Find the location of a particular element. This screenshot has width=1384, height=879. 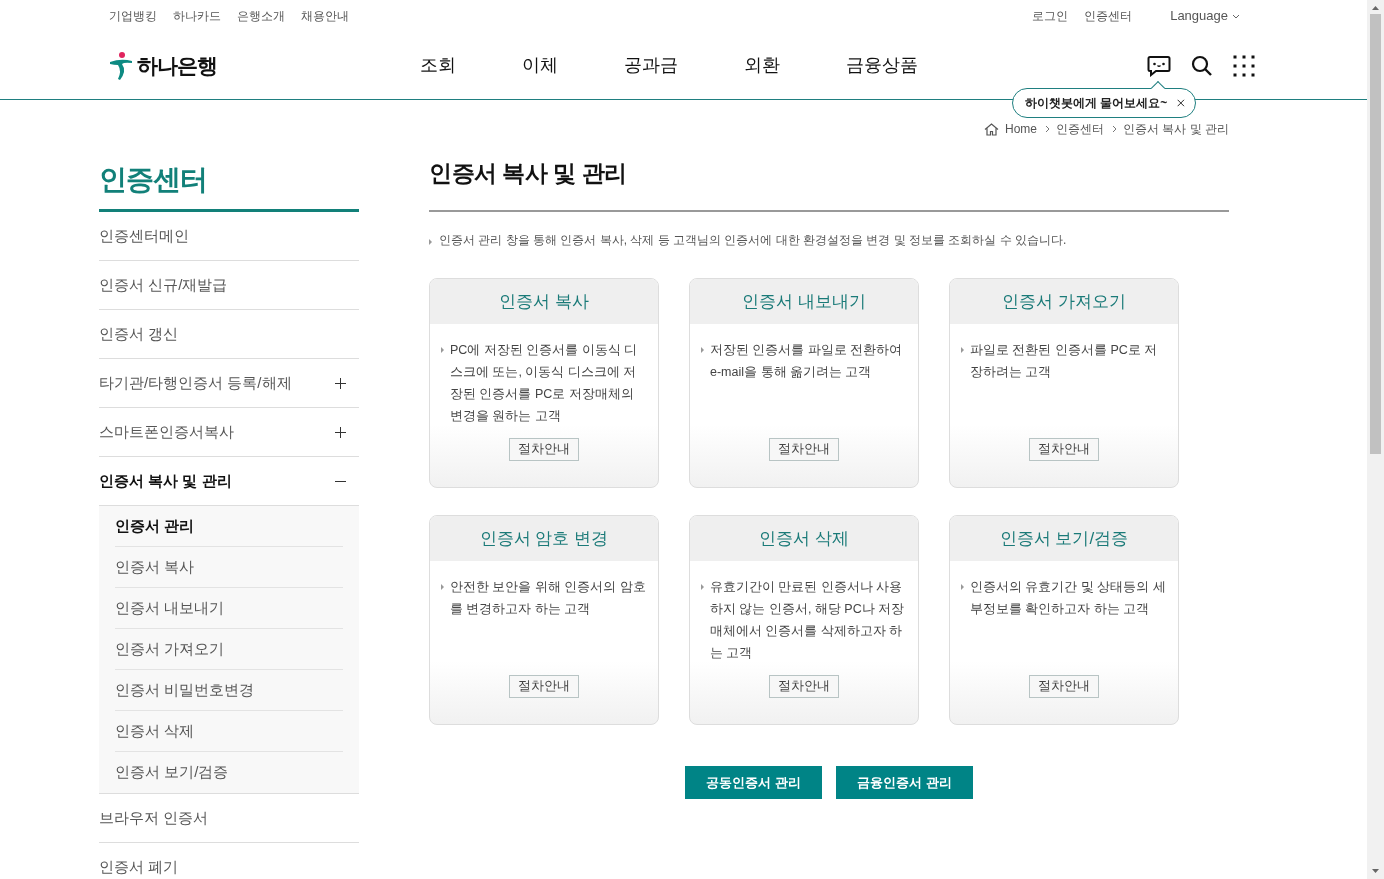

language-button: Language is located at coordinates (1205, 16).